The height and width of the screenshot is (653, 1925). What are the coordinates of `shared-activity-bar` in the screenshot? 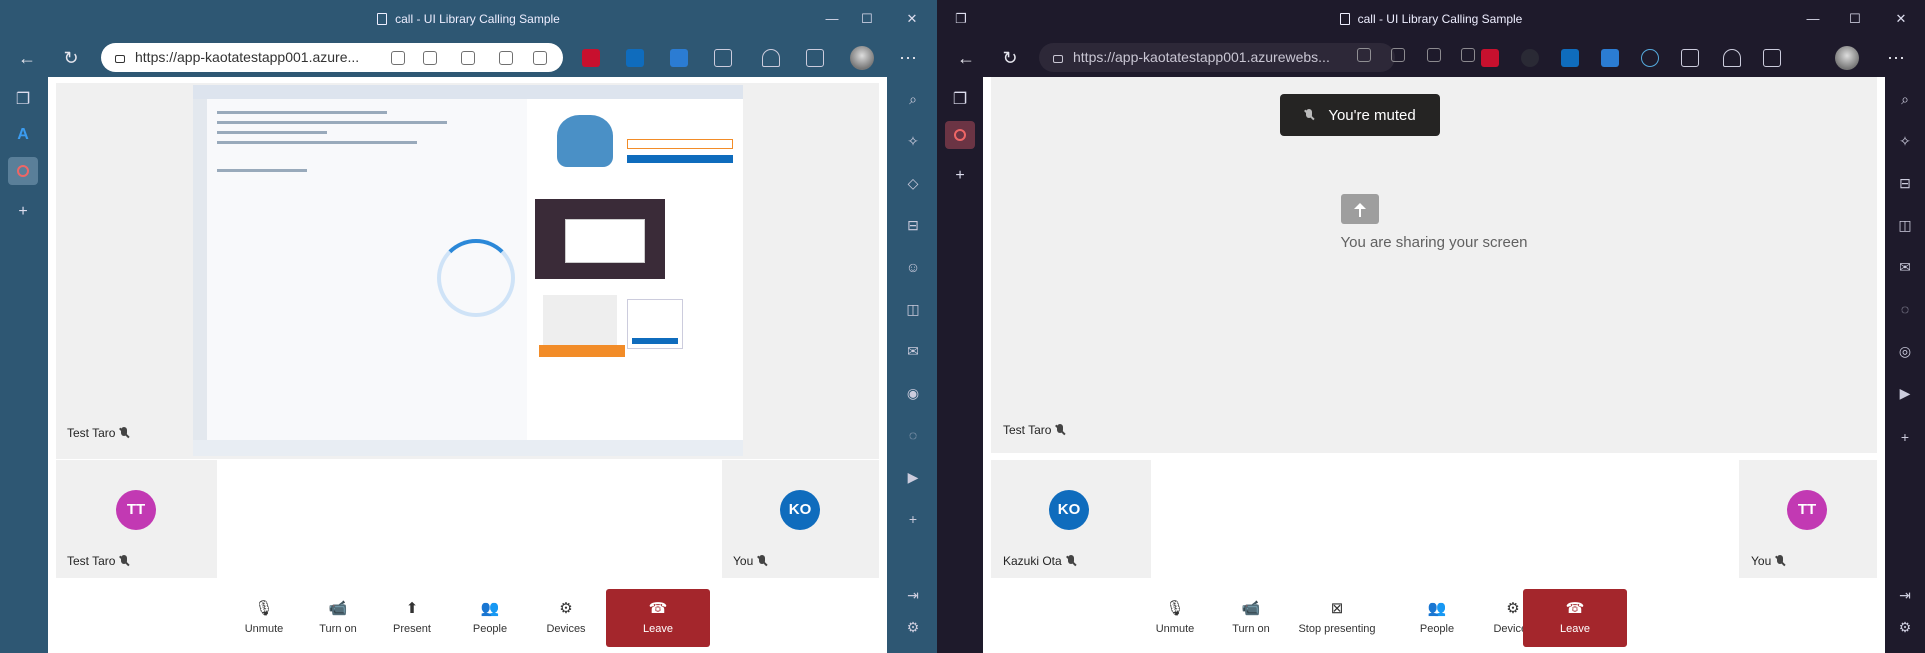 It's located at (200, 269).